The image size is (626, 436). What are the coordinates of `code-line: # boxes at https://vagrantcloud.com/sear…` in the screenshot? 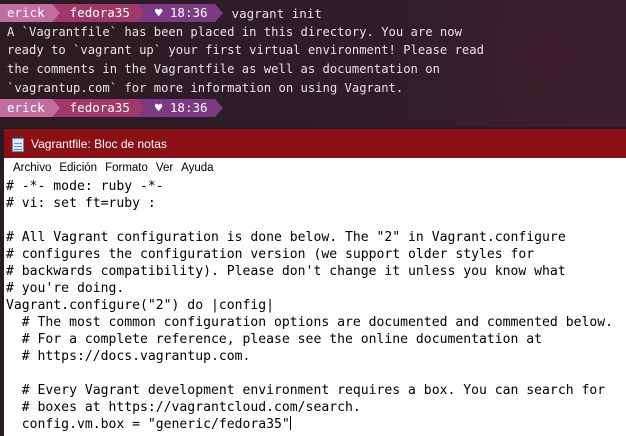 It's located at (183, 407).